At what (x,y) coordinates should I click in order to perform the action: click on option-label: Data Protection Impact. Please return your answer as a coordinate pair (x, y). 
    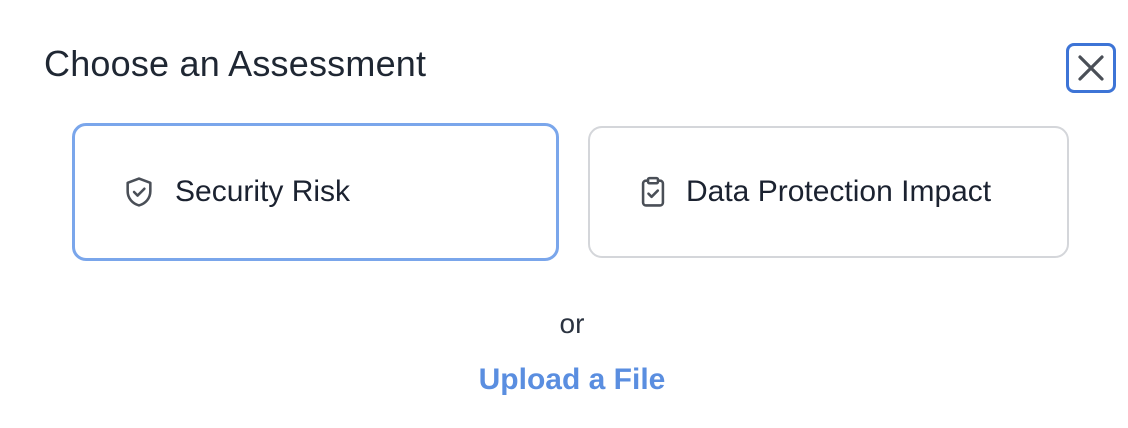
    Looking at the image, I should click on (839, 191).